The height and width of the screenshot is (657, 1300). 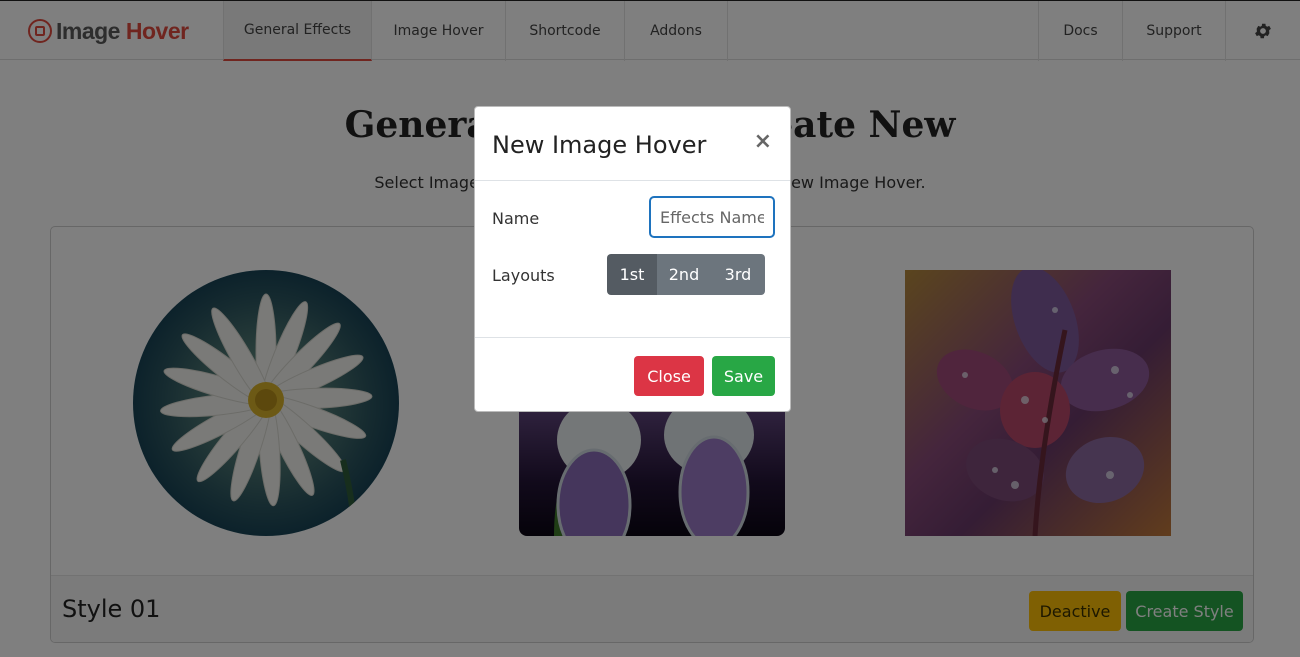 What do you see at coordinates (763, 141) in the screenshot?
I see `close-icon: ×` at bounding box center [763, 141].